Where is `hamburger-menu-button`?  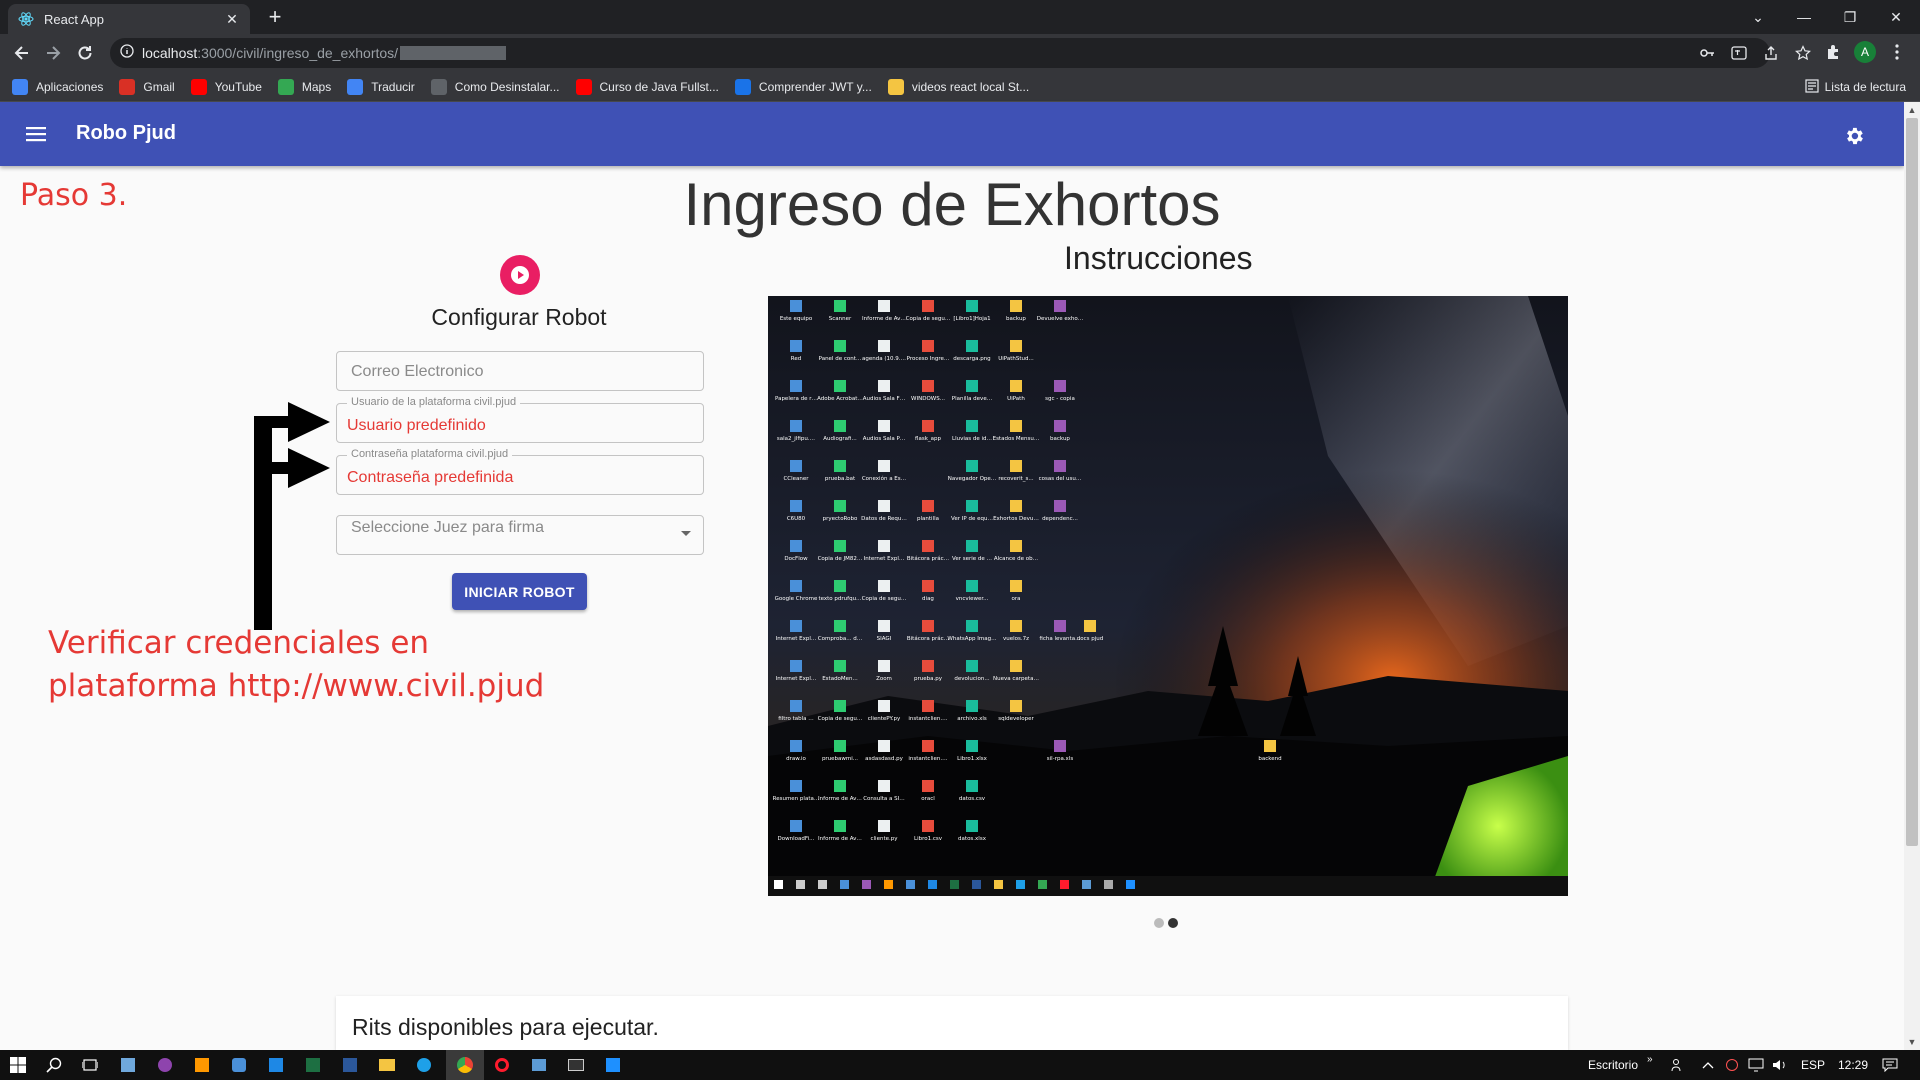
hamburger-menu-button is located at coordinates (36, 134).